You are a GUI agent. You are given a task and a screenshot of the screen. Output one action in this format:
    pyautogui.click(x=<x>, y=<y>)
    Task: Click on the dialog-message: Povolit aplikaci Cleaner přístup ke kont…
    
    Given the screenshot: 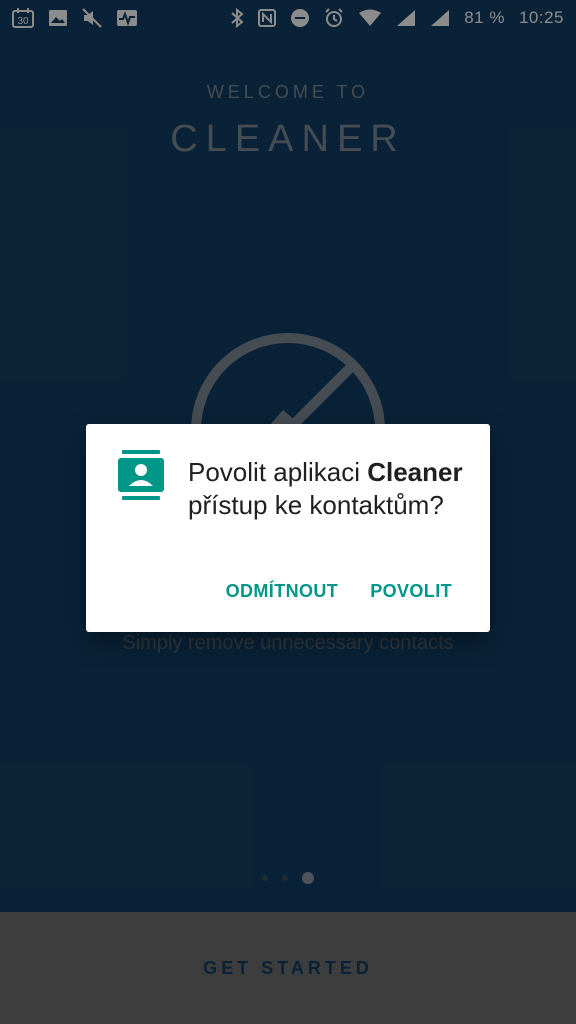 What is the action you would take?
    pyautogui.click(x=328, y=489)
    